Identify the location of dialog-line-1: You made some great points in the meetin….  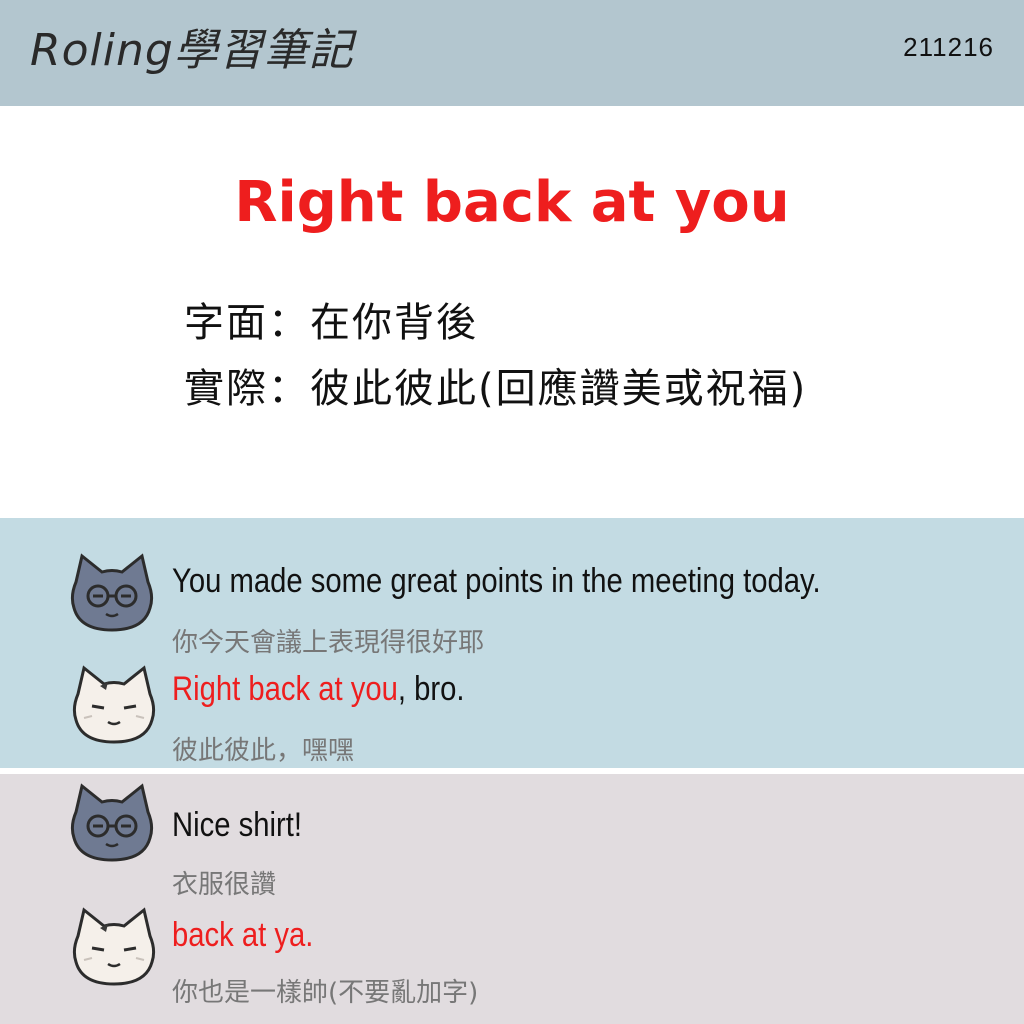
(496, 581).